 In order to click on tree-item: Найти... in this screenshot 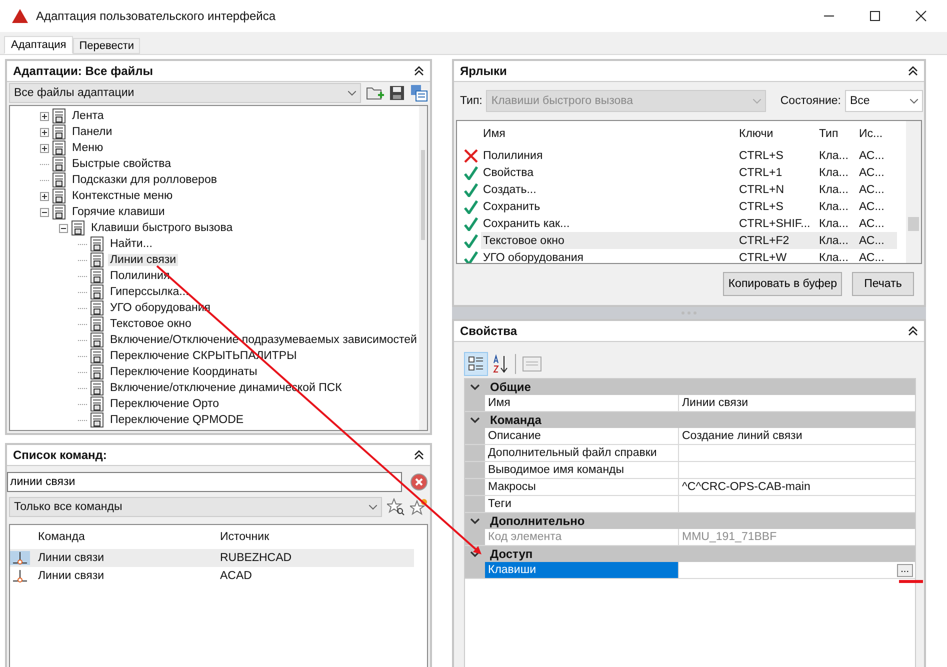, I will do `click(131, 244)`.